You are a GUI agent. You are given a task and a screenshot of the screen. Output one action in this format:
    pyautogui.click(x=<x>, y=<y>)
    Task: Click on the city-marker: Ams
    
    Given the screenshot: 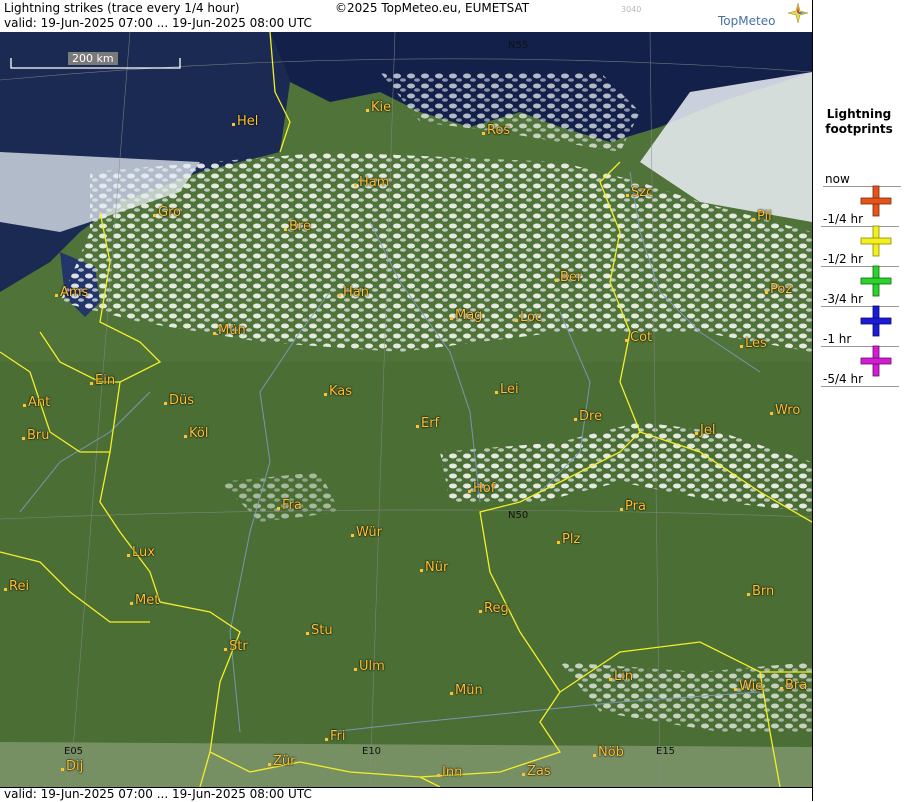 What is the action you would take?
    pyautogui.click(x=71, y=292)
    